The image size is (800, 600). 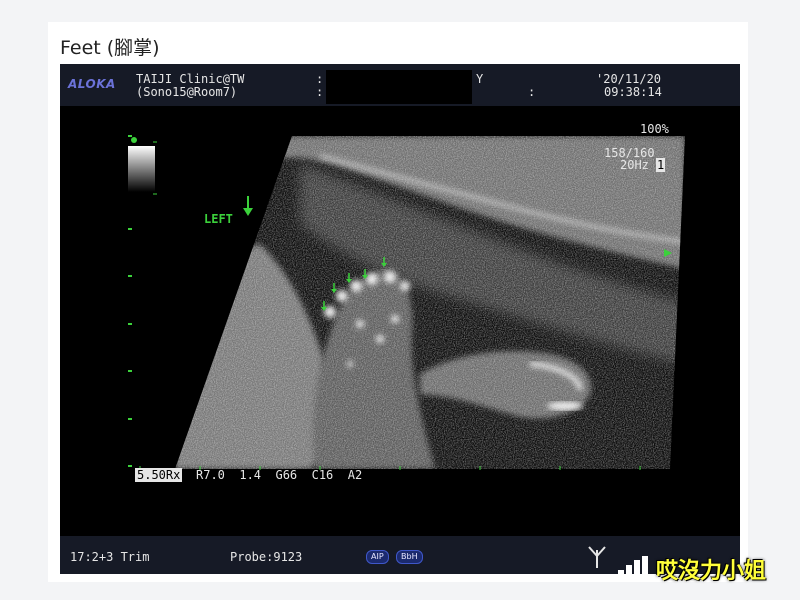 I want to click on left-arrow-icon, so click(x=248, y=206).